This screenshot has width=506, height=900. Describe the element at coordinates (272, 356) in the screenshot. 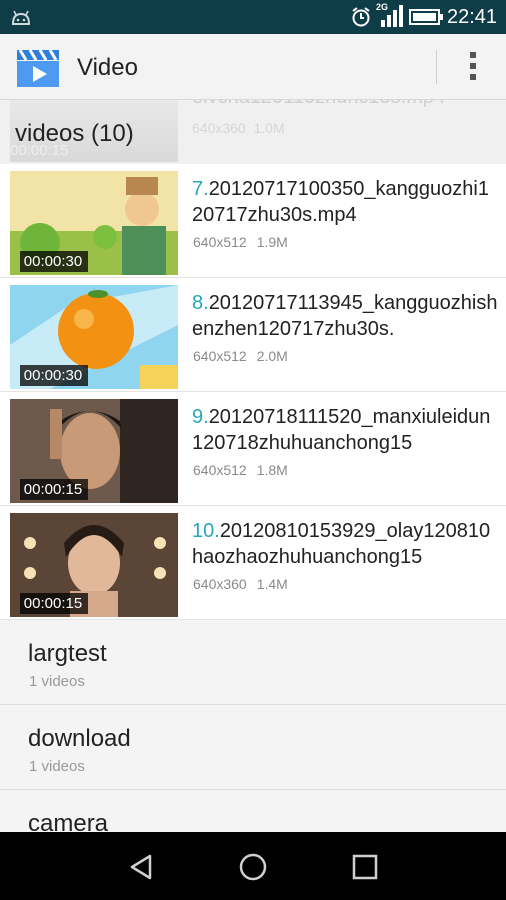

I see `video-size: 2.0M` at that location.